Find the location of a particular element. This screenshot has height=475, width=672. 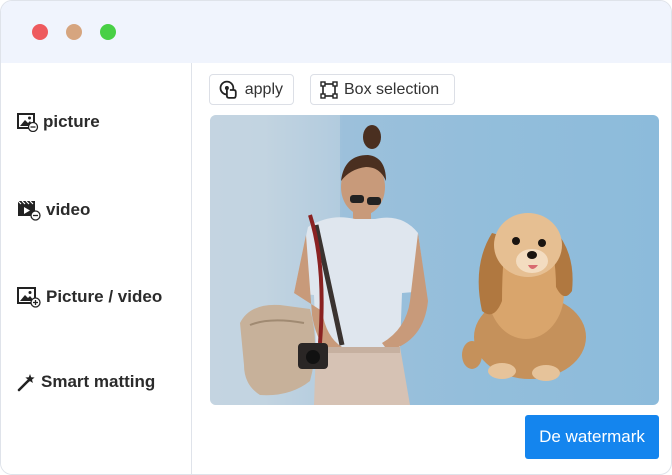

apply-button: apply is located at coordinates (251, 89).